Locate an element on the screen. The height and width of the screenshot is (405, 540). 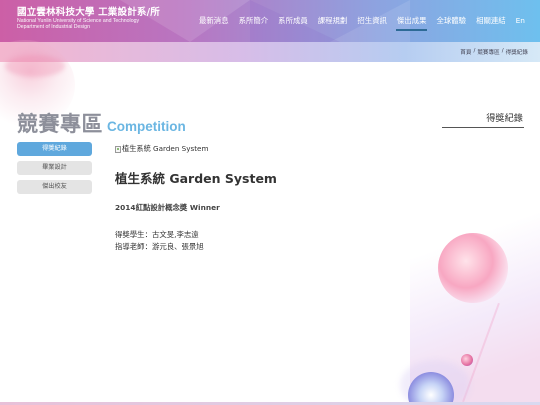
logo-title-zh: 國立雲林科技大學 工業設計系/所 is located at coordinates (88, 12).